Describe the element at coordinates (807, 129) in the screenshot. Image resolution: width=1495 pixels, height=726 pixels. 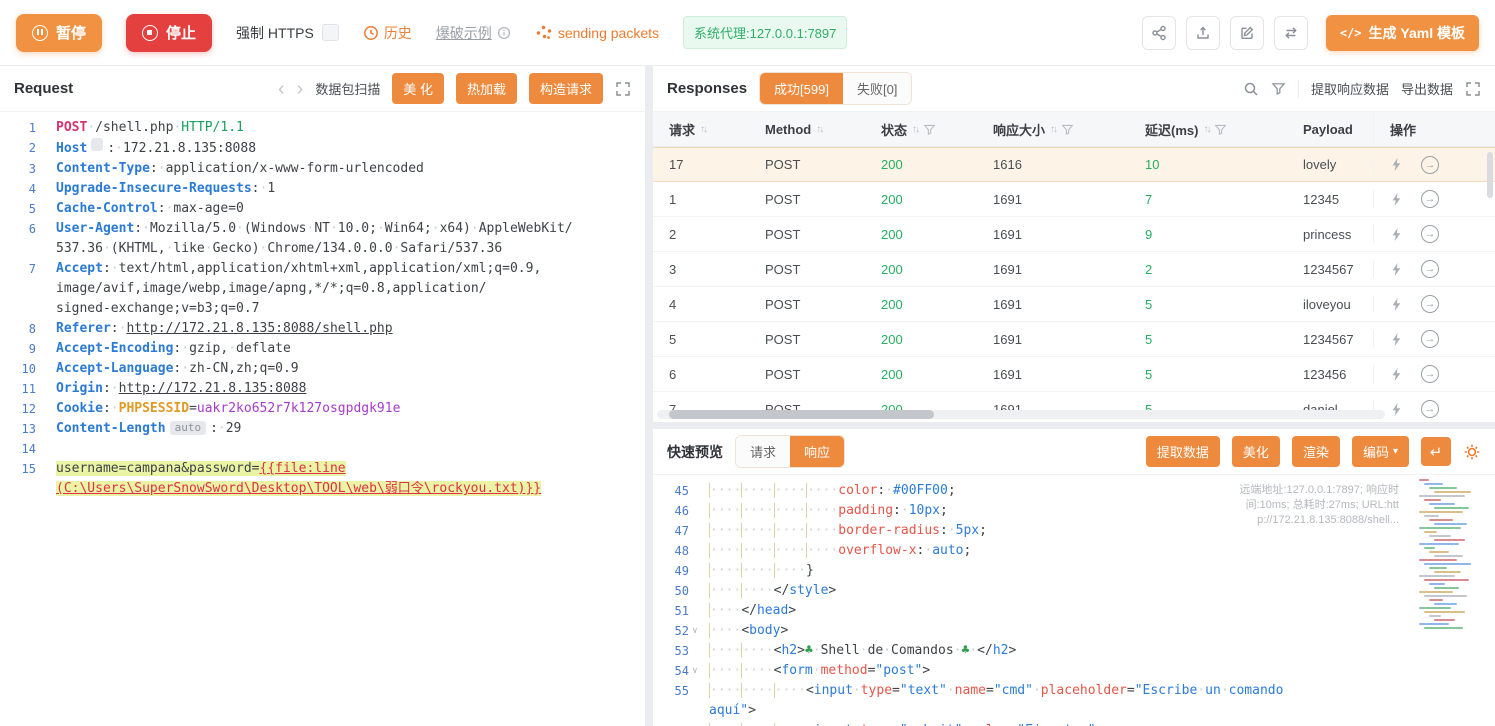
I see `column-header-2: Method ↑↓` at that location.